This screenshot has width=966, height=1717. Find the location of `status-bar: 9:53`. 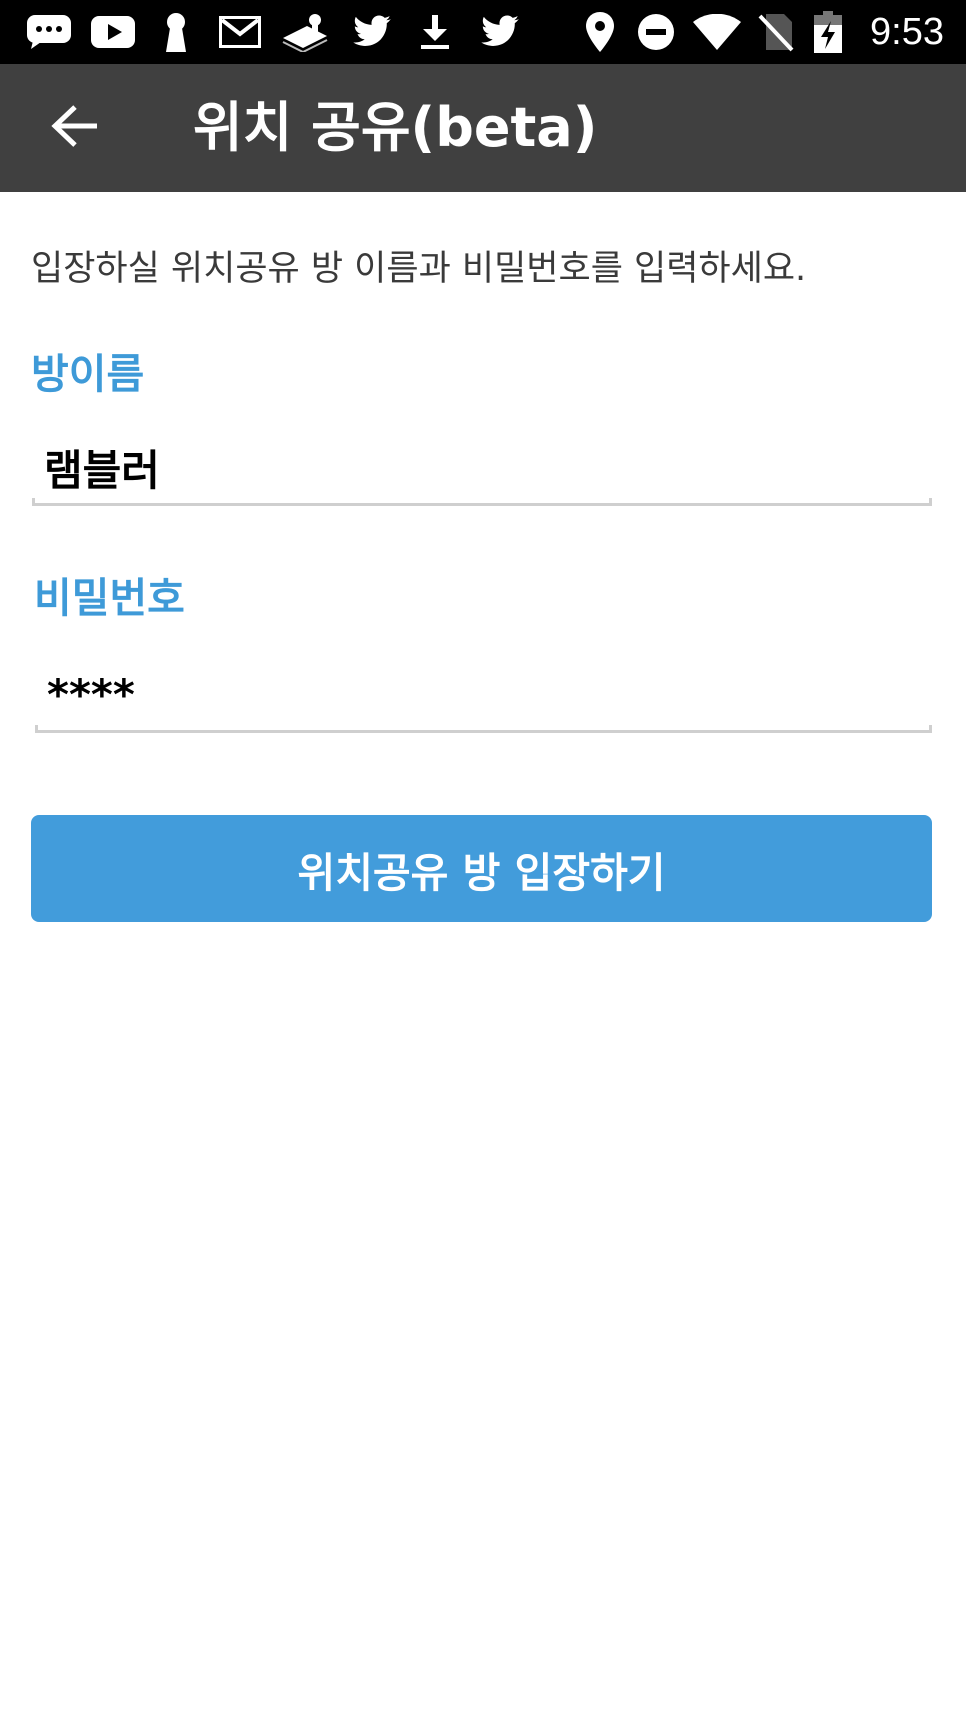

status-bar: 9:53 is located at coordinates (483, 32).